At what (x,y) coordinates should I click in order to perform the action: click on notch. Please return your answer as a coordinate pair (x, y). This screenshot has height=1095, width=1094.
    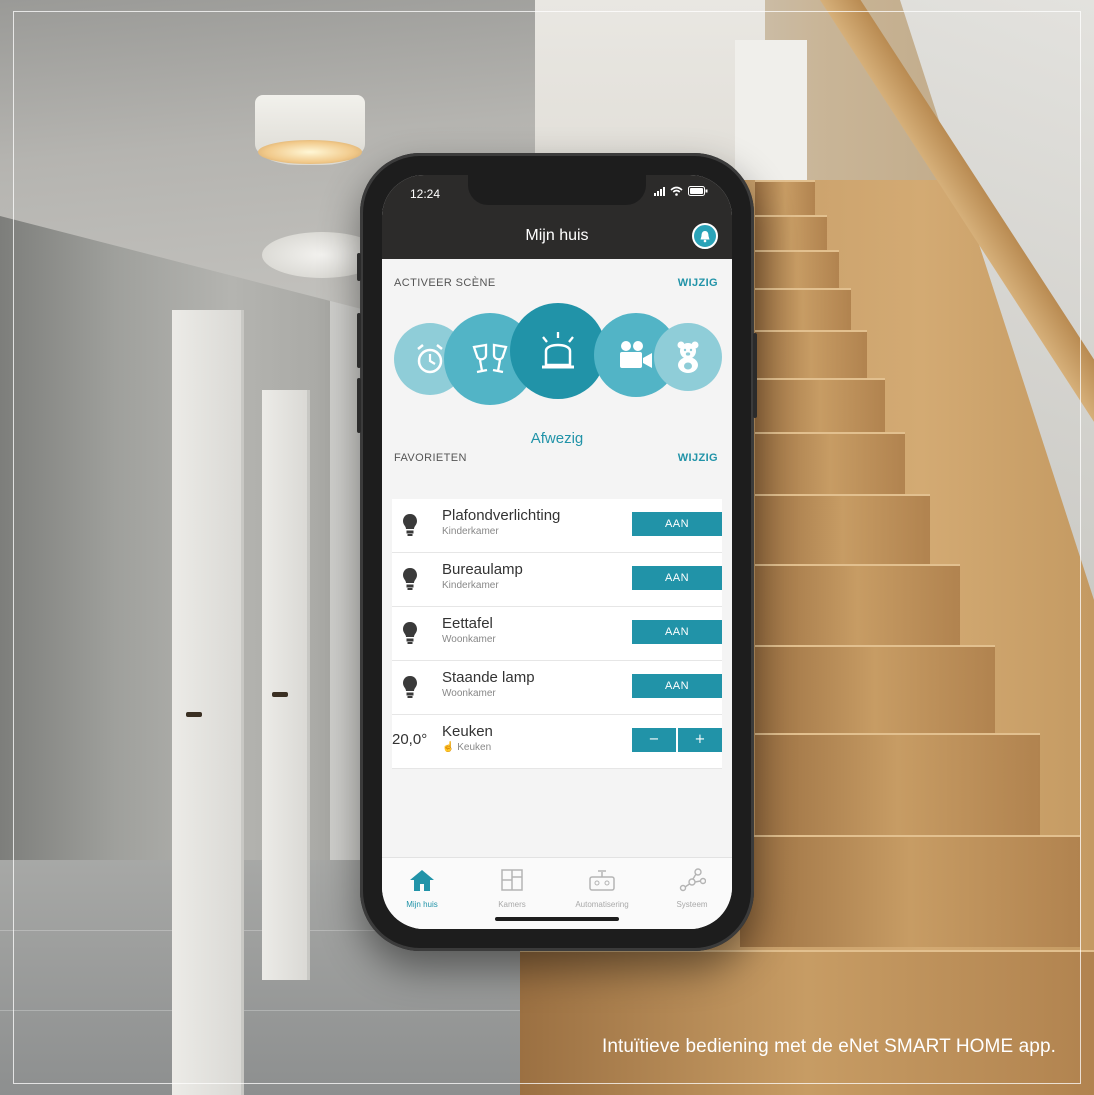
    Looking at the image, I should click on (557, 190).